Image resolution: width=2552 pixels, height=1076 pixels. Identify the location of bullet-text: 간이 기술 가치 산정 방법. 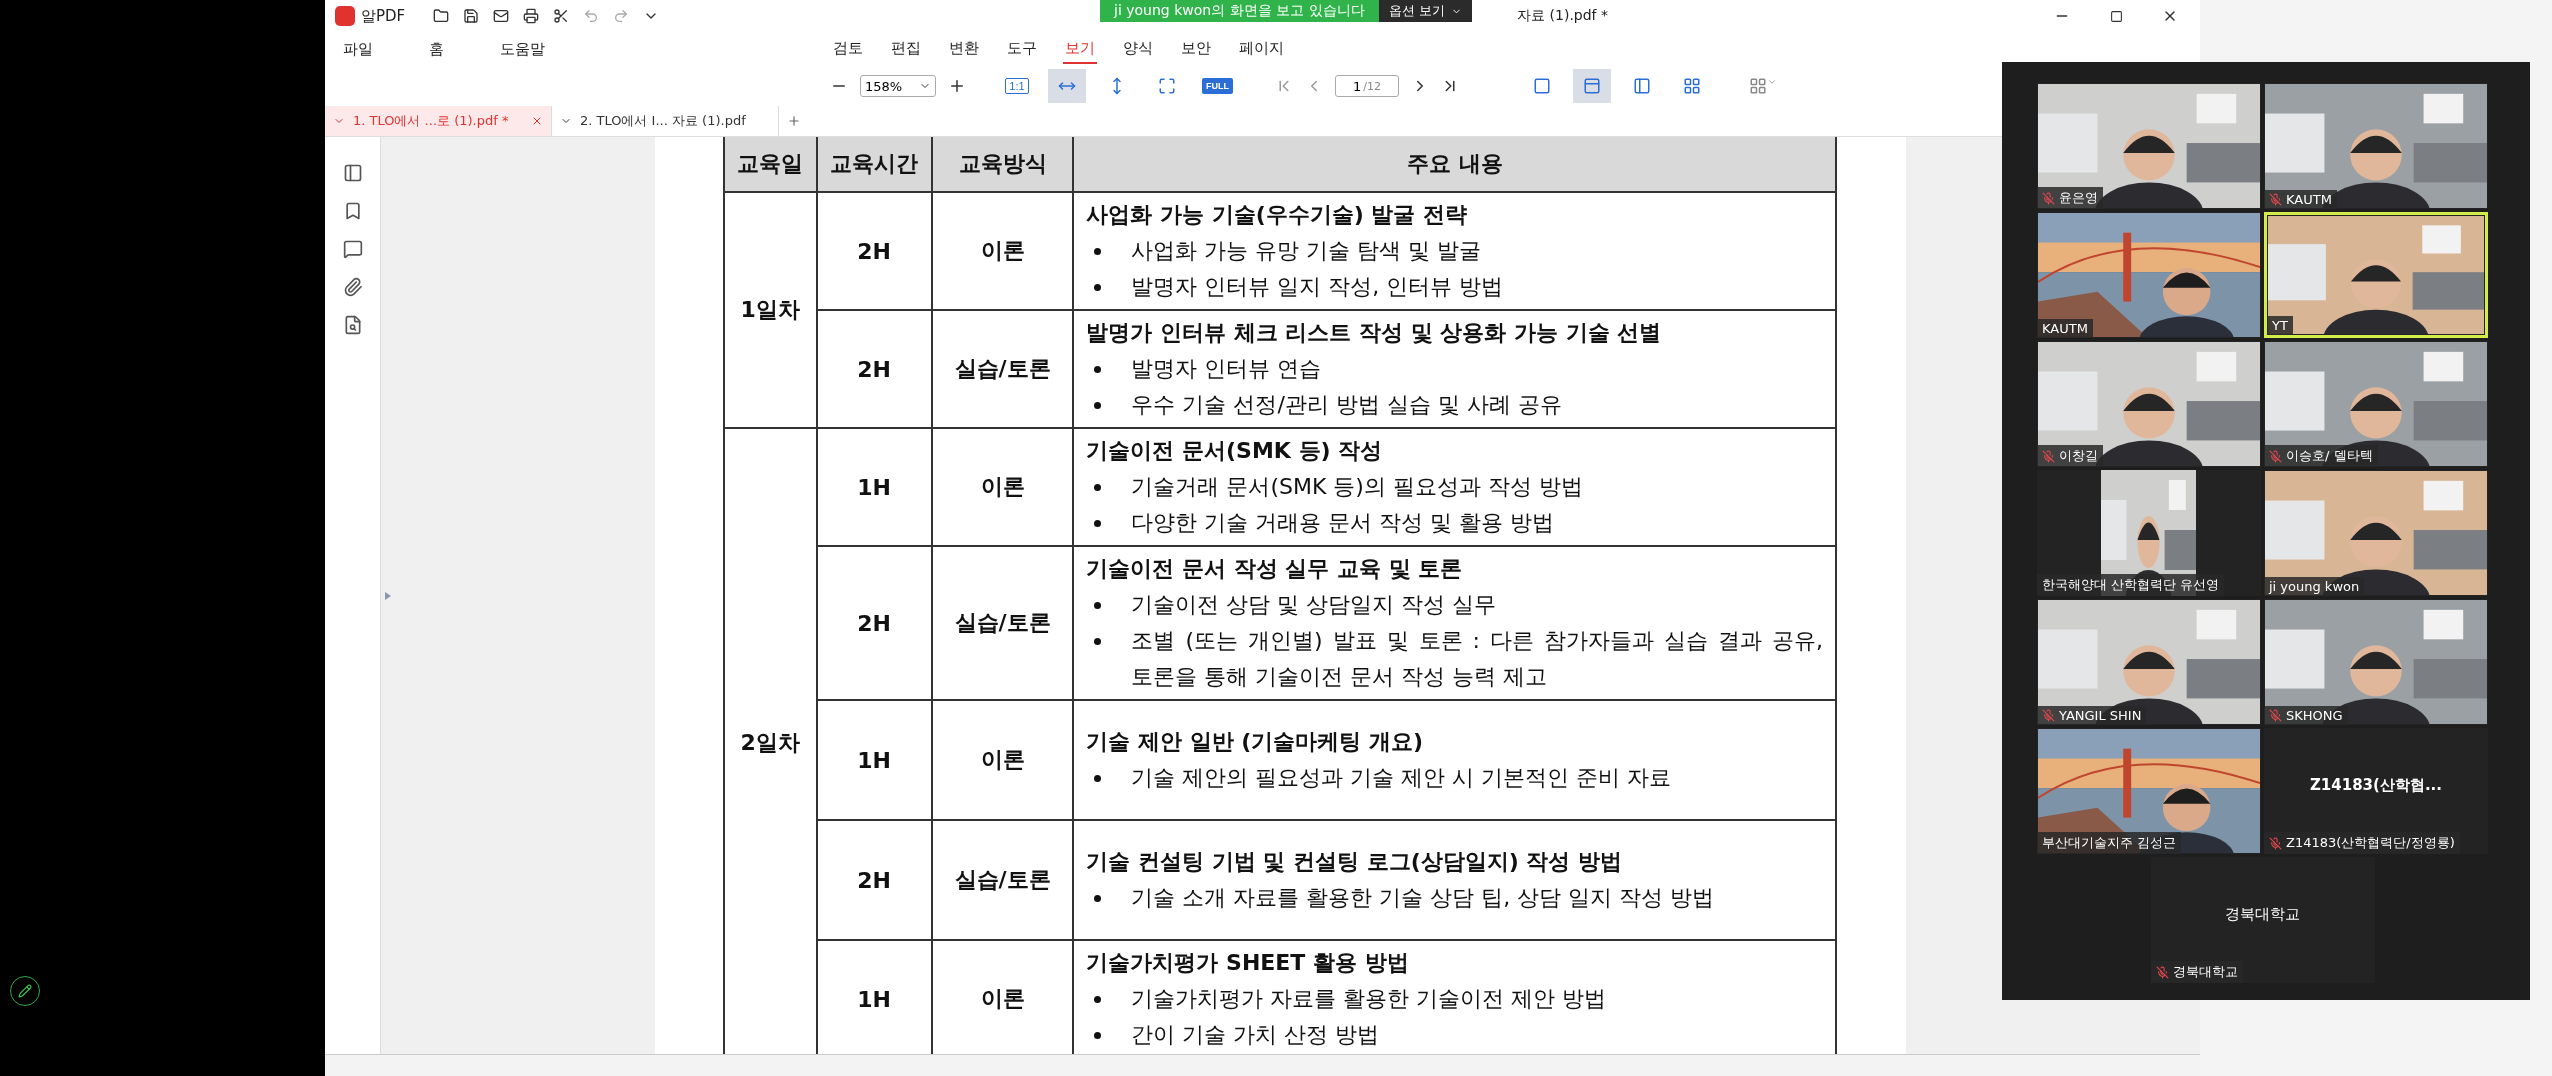
(1255, 1035).